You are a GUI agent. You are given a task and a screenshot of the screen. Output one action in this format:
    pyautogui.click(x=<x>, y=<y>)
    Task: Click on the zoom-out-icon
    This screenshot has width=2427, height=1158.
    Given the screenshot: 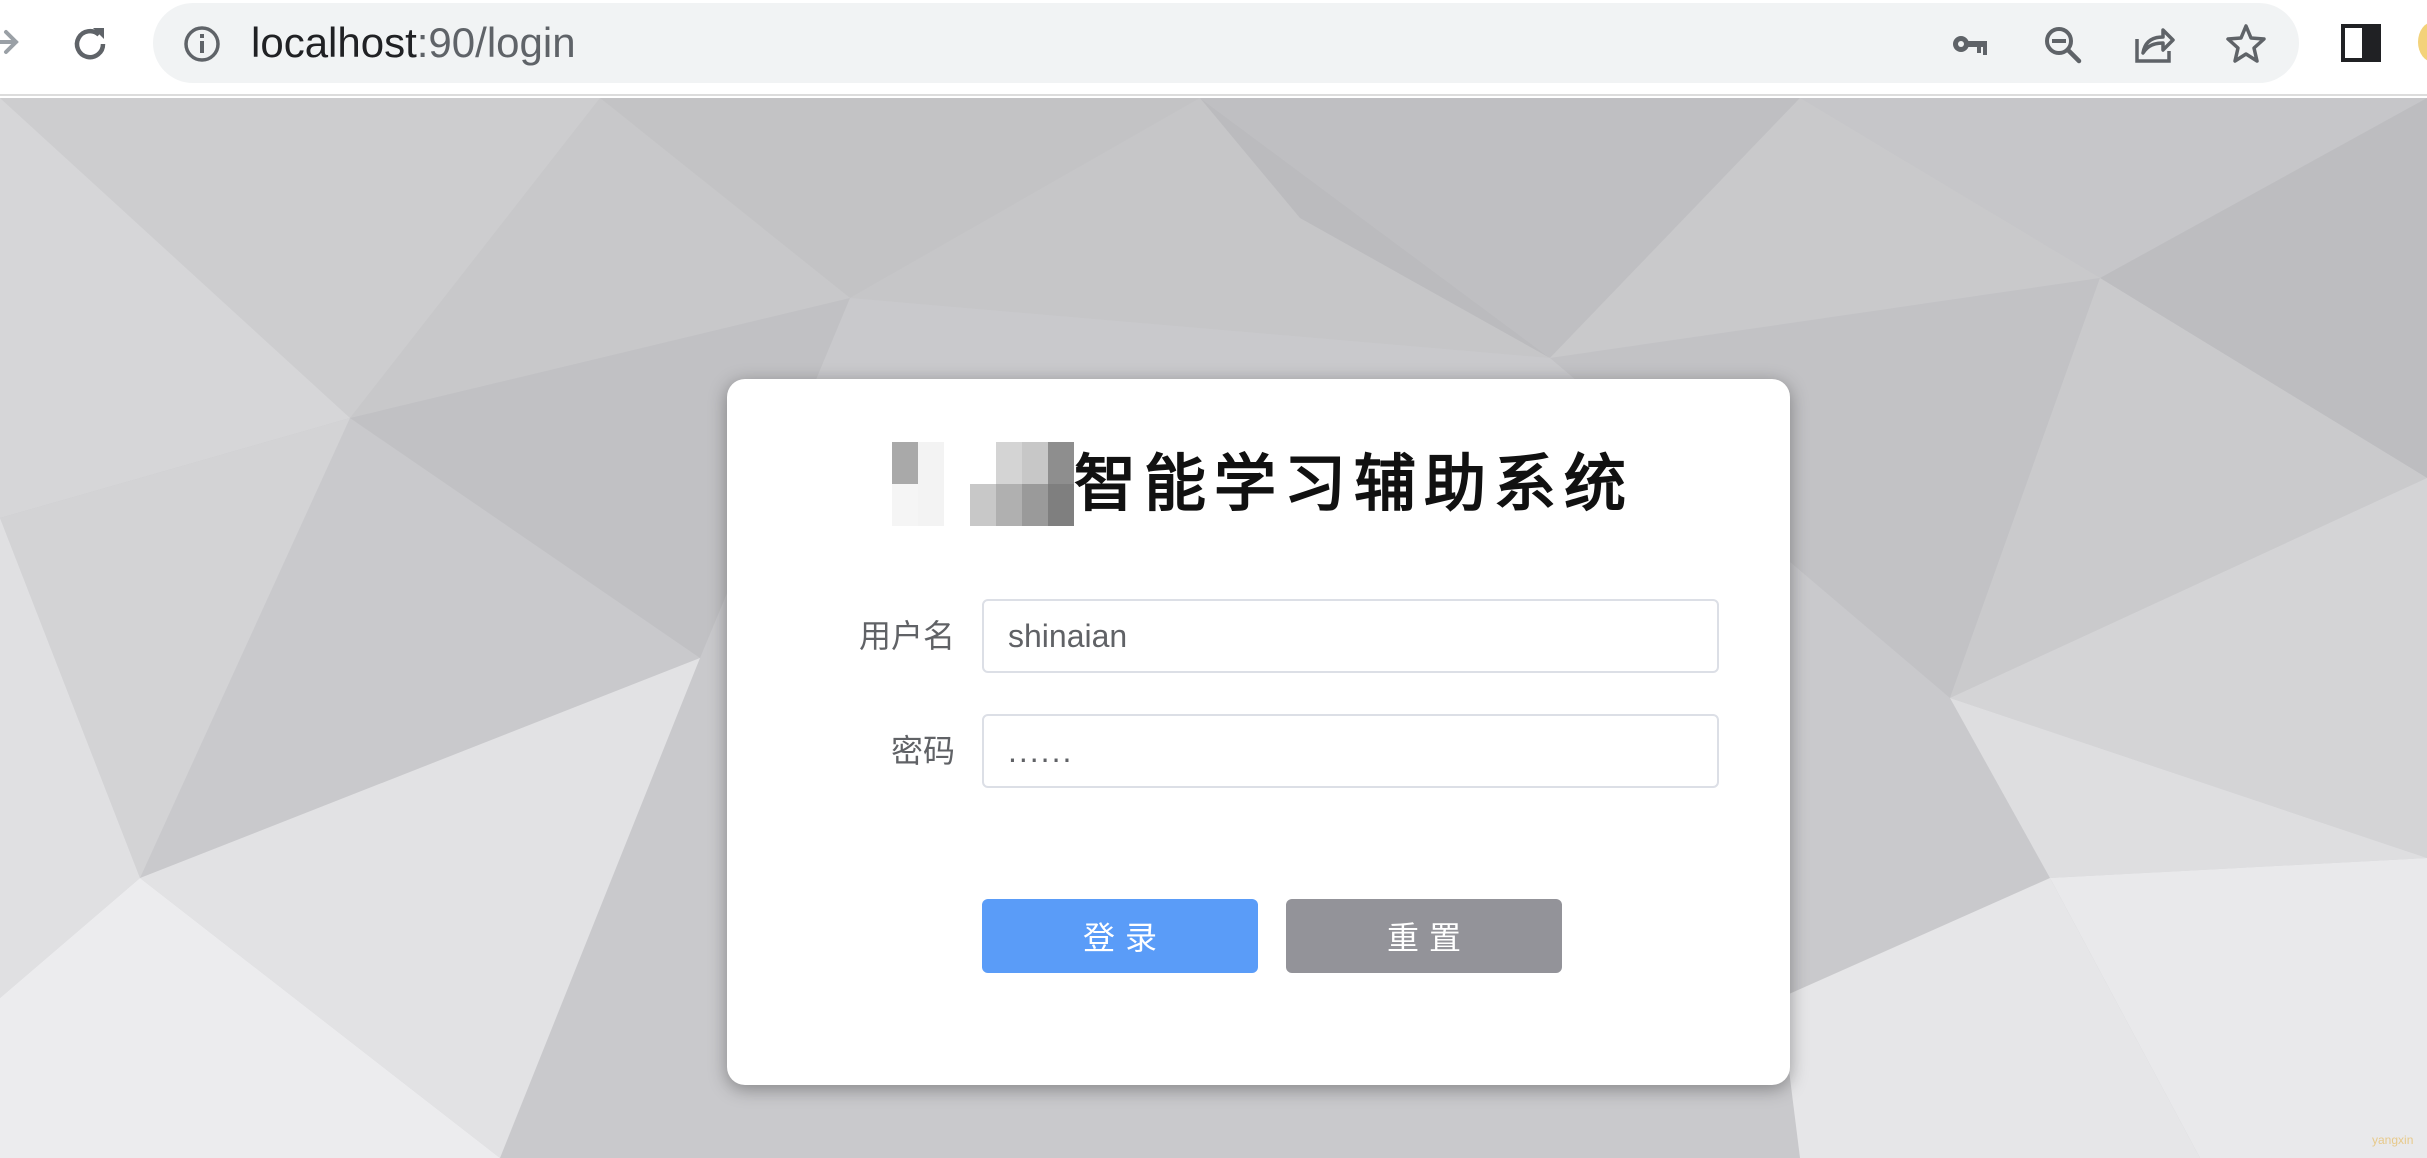 What is the action you would take?
    pyautogui.click(x=2062, y=44)
    